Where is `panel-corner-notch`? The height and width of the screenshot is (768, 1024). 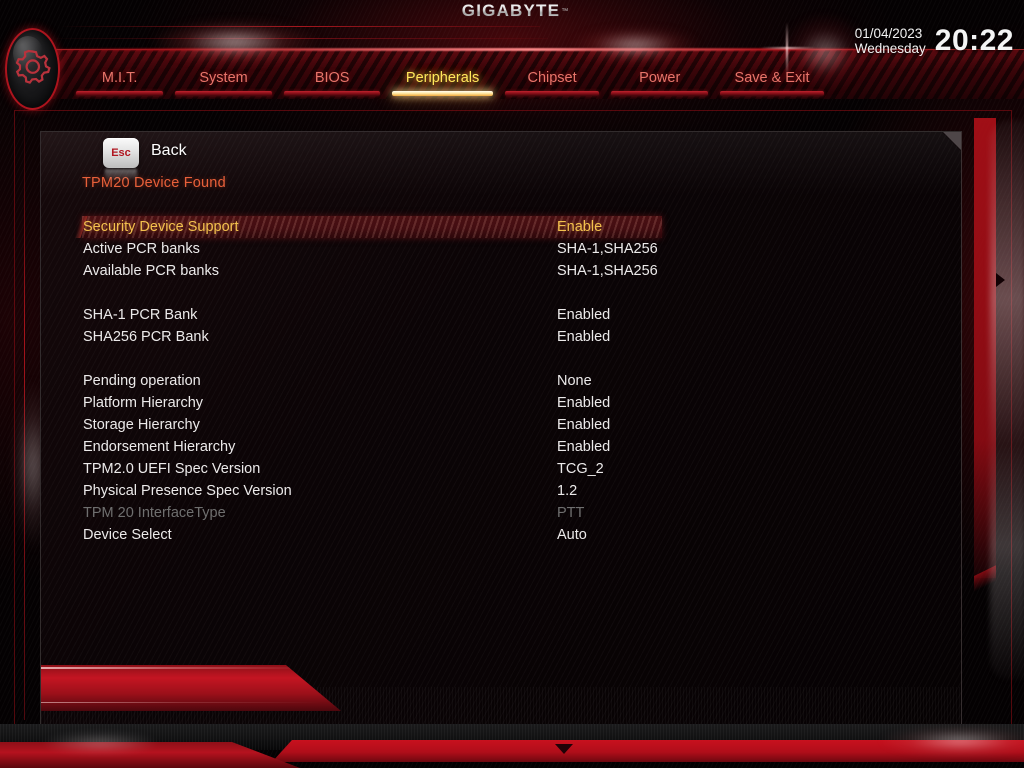 panel-corner-notch is located at coordinates (951, 142).